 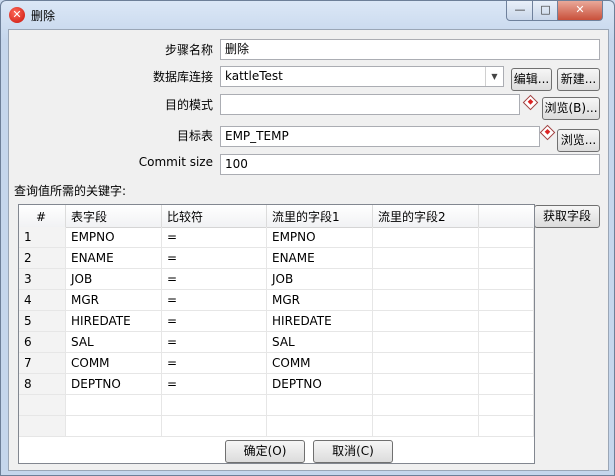 I want to click on stream-field1-cell: JOB, so click(x=320, y=279).